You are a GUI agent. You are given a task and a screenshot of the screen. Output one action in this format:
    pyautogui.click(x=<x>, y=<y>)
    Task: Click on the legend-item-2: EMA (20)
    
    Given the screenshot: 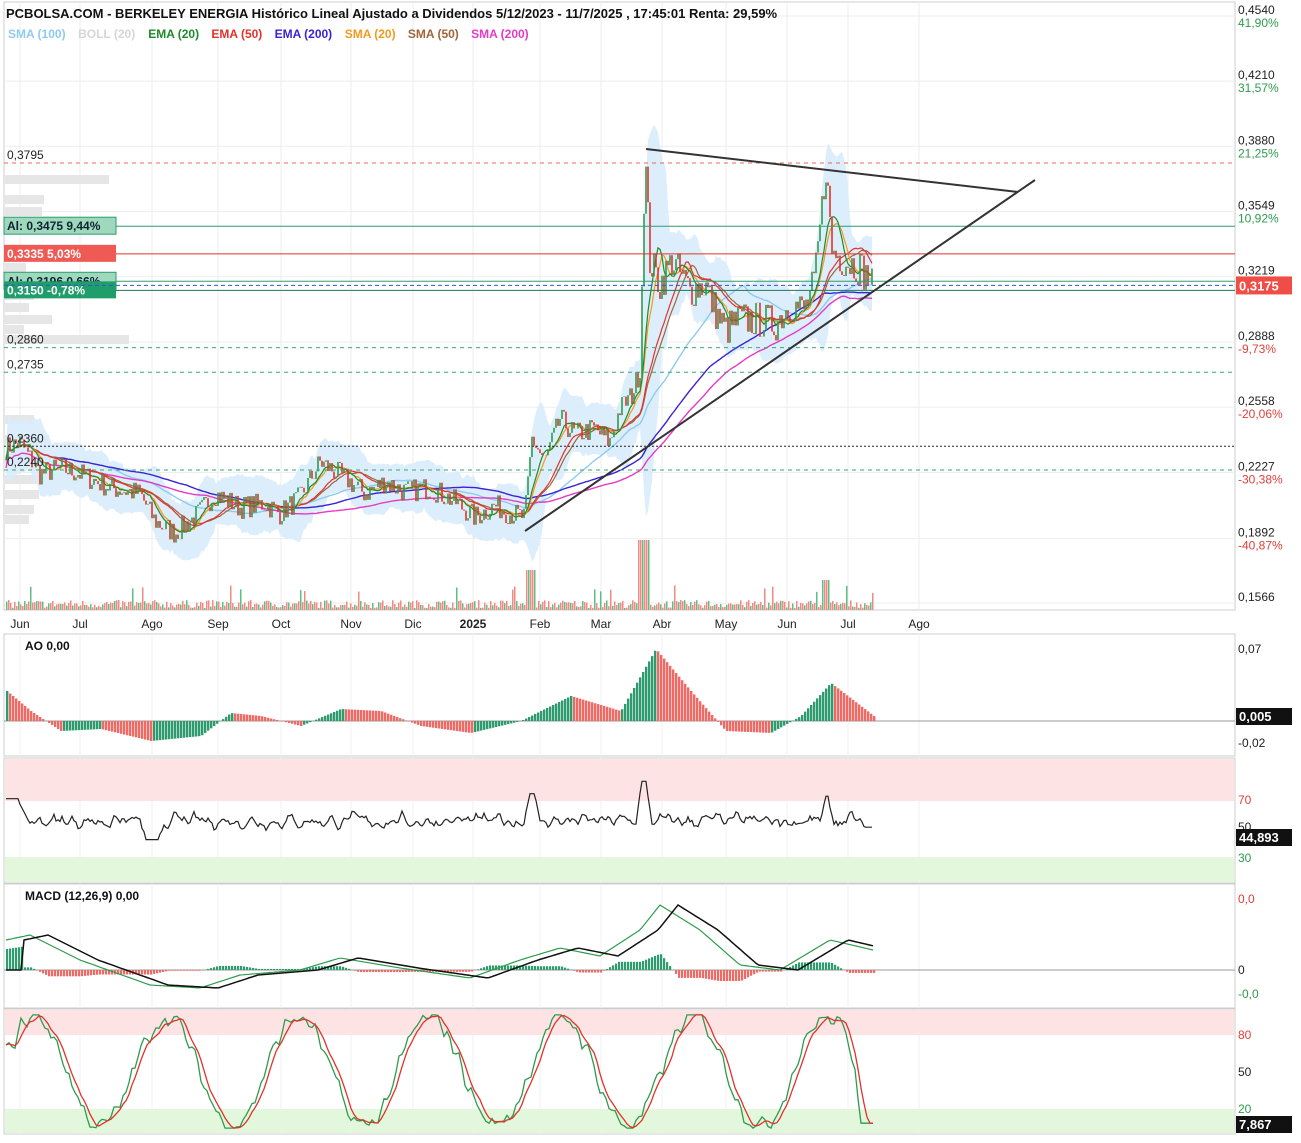 What is the action you would take?
    pyautogui.click(x=173, y=34)
    